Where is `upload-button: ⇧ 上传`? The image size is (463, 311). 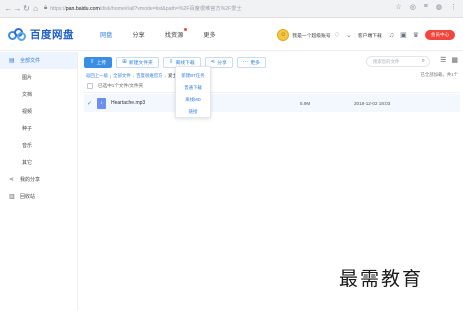
upload-button: ⇧ 上传 is located at coordinates (98, 62).